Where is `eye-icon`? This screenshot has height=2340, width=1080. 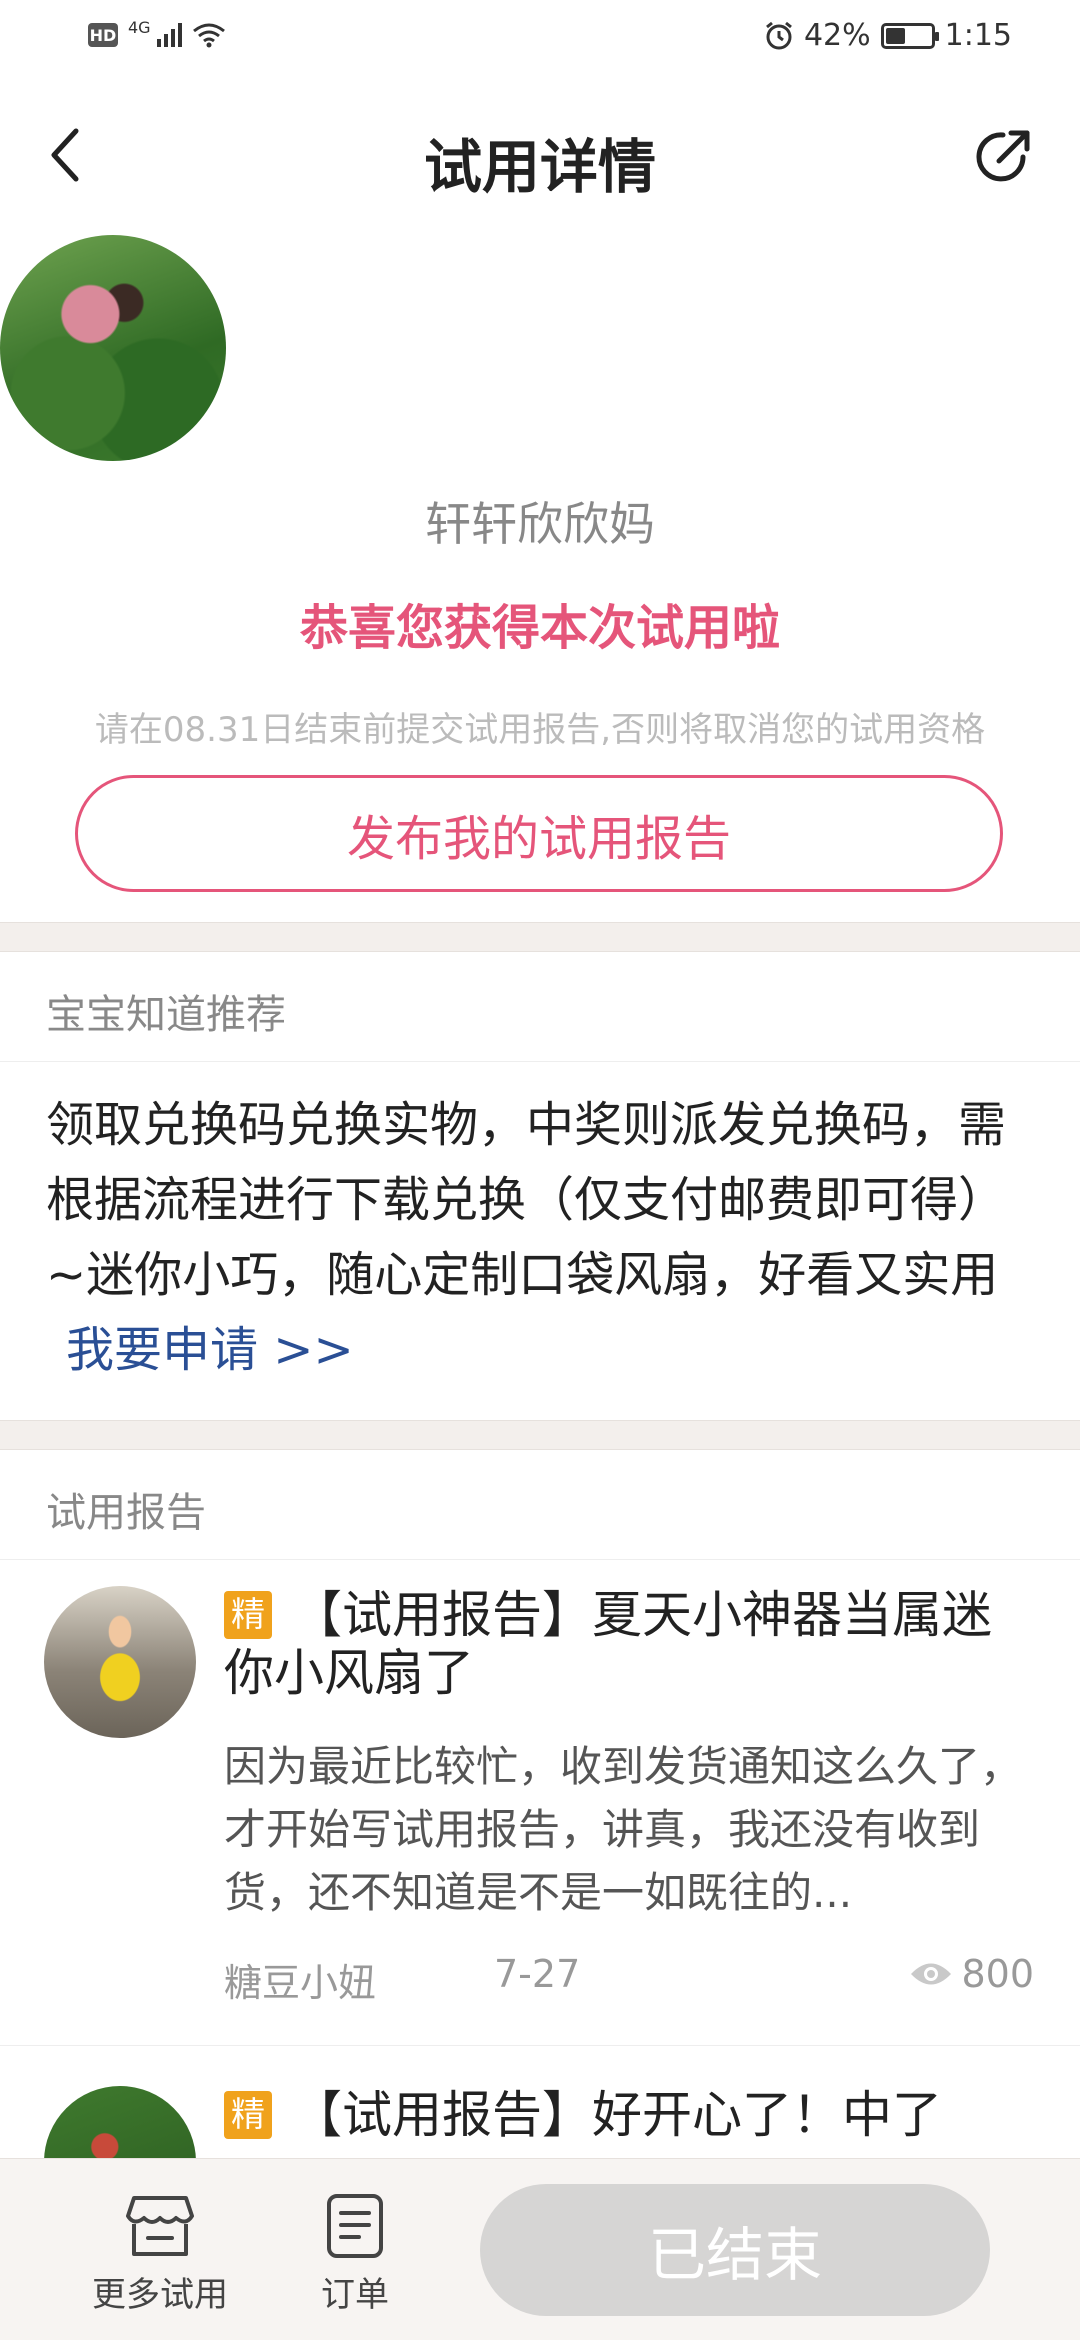 eye-icon is located at coordinates (931, 1974).